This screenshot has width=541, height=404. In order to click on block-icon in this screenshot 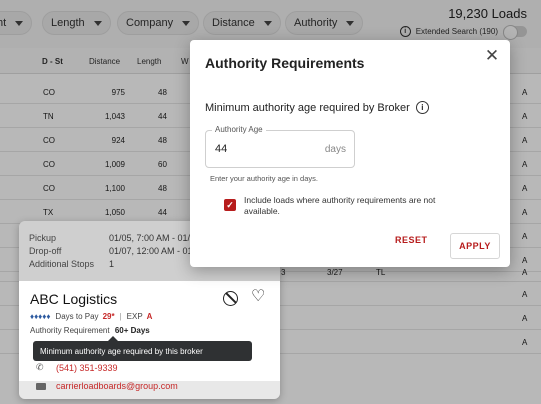, I will do `click(230, 298)`.